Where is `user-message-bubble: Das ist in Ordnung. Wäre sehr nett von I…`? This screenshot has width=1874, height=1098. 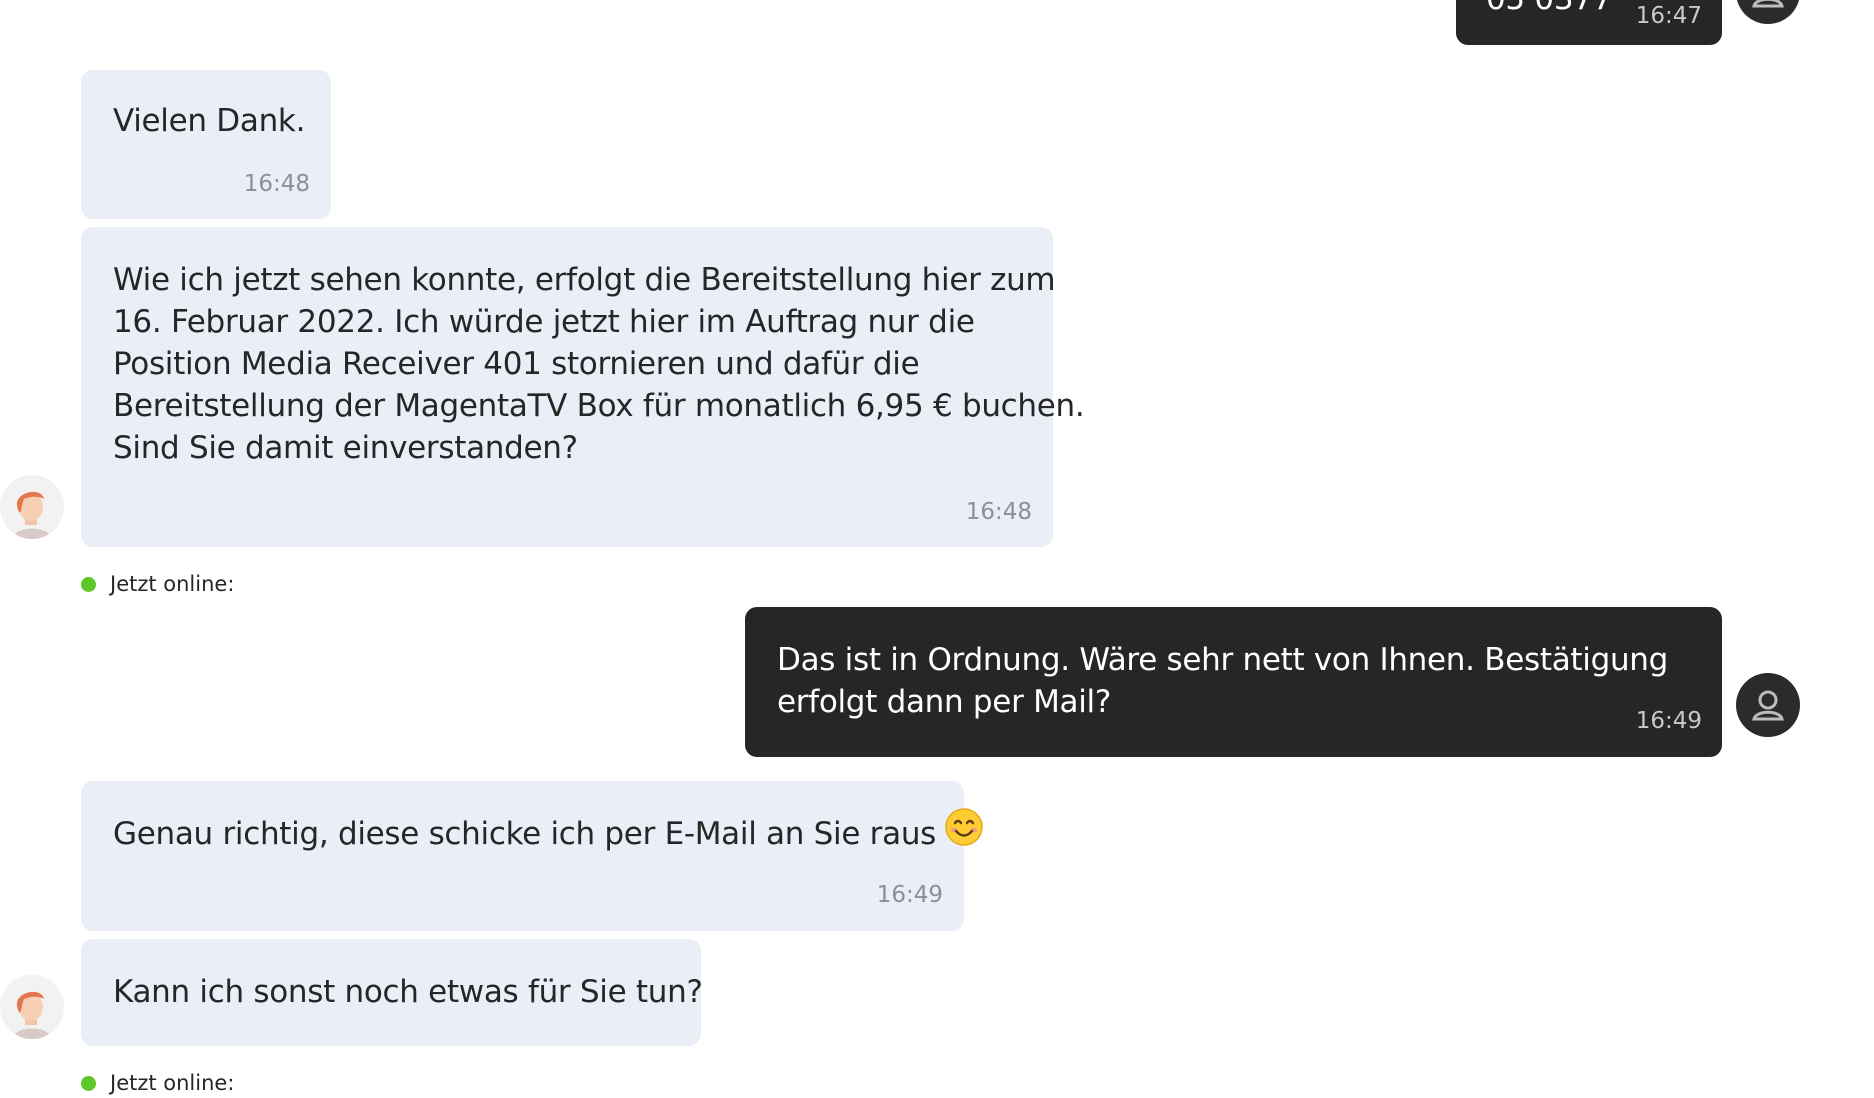
user-message-bubble: Das ist in Ordnung. Wäre sehr nett von I… is located at coordinates (1233, 682).